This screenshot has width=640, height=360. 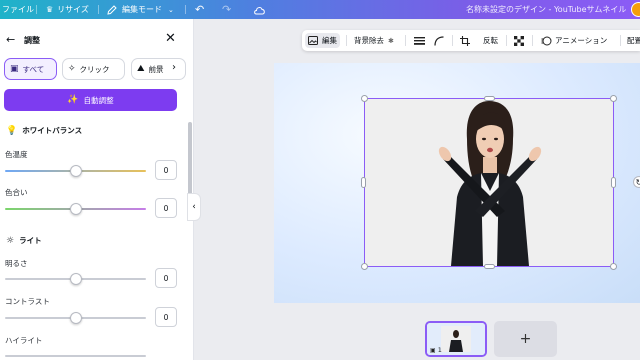 I want to click on white-balance-heading: 💡 ホワイトバランス, so click(x=44, y=130).